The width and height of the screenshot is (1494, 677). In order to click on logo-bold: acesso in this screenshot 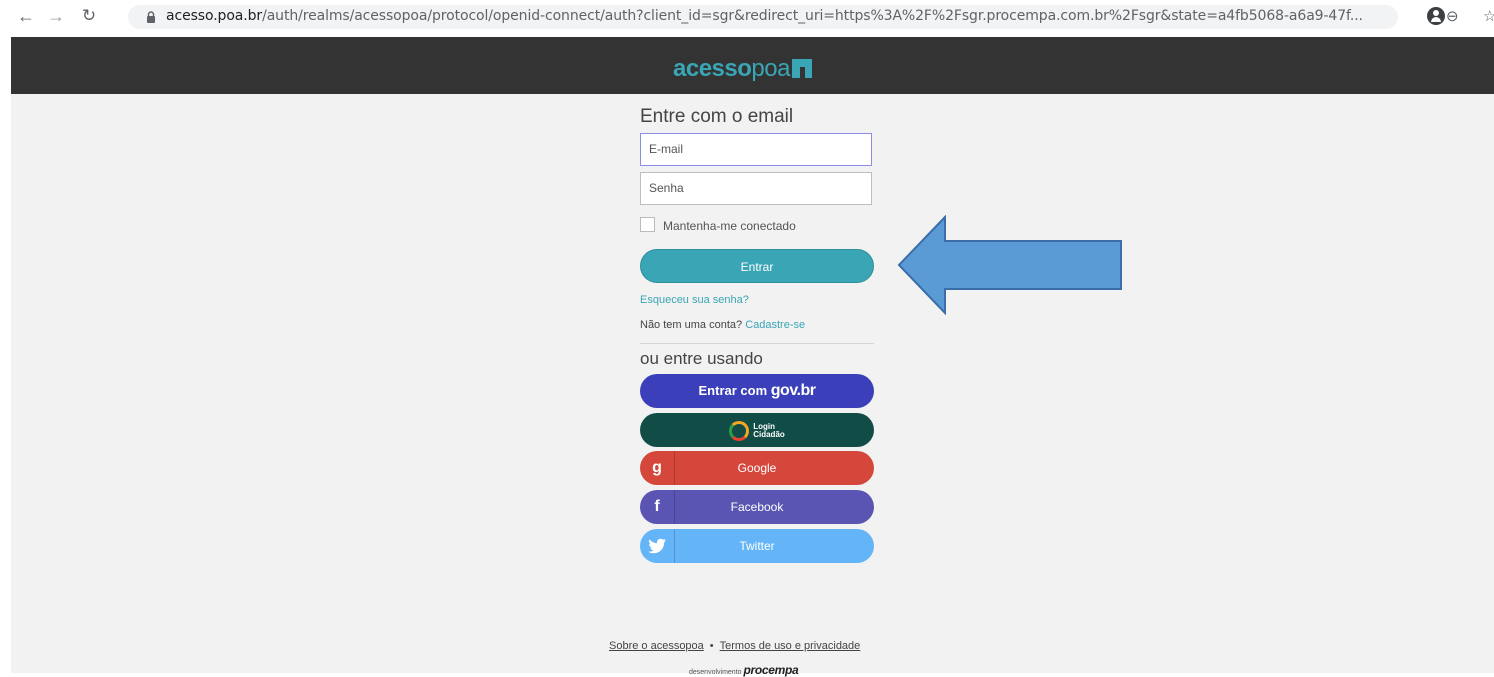, I will do `click(712, 68)`.